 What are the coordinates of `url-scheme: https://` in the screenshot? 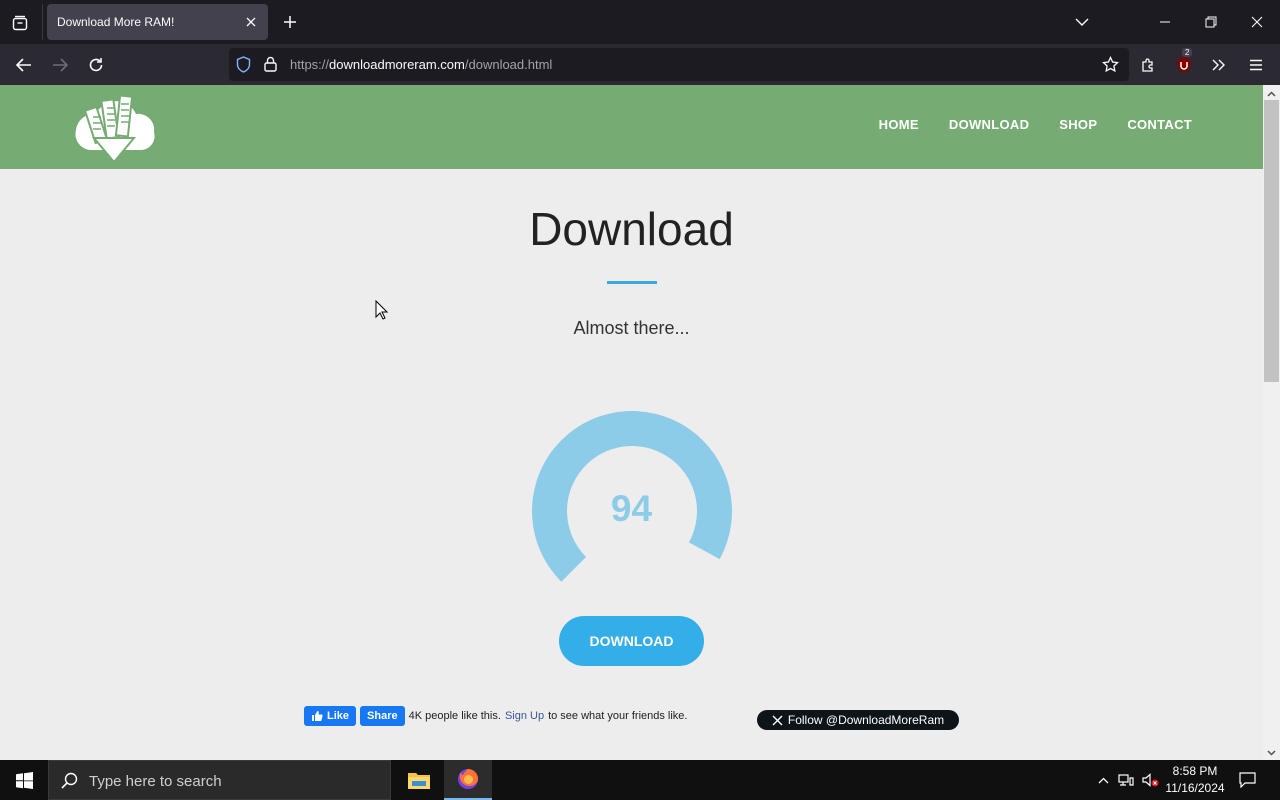 It's located at (310, 64).